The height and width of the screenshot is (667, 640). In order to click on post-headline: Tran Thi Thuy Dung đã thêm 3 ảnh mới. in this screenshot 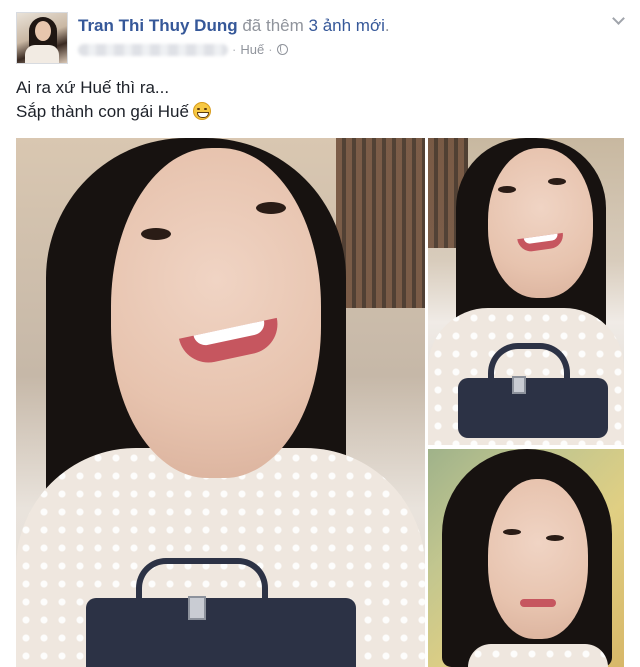, I will do `click(234, 26)`.